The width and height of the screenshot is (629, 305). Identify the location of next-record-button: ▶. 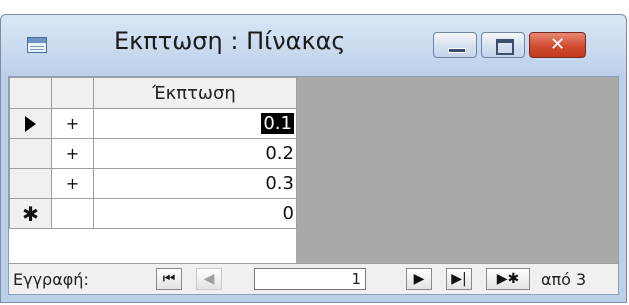
(419, 279).